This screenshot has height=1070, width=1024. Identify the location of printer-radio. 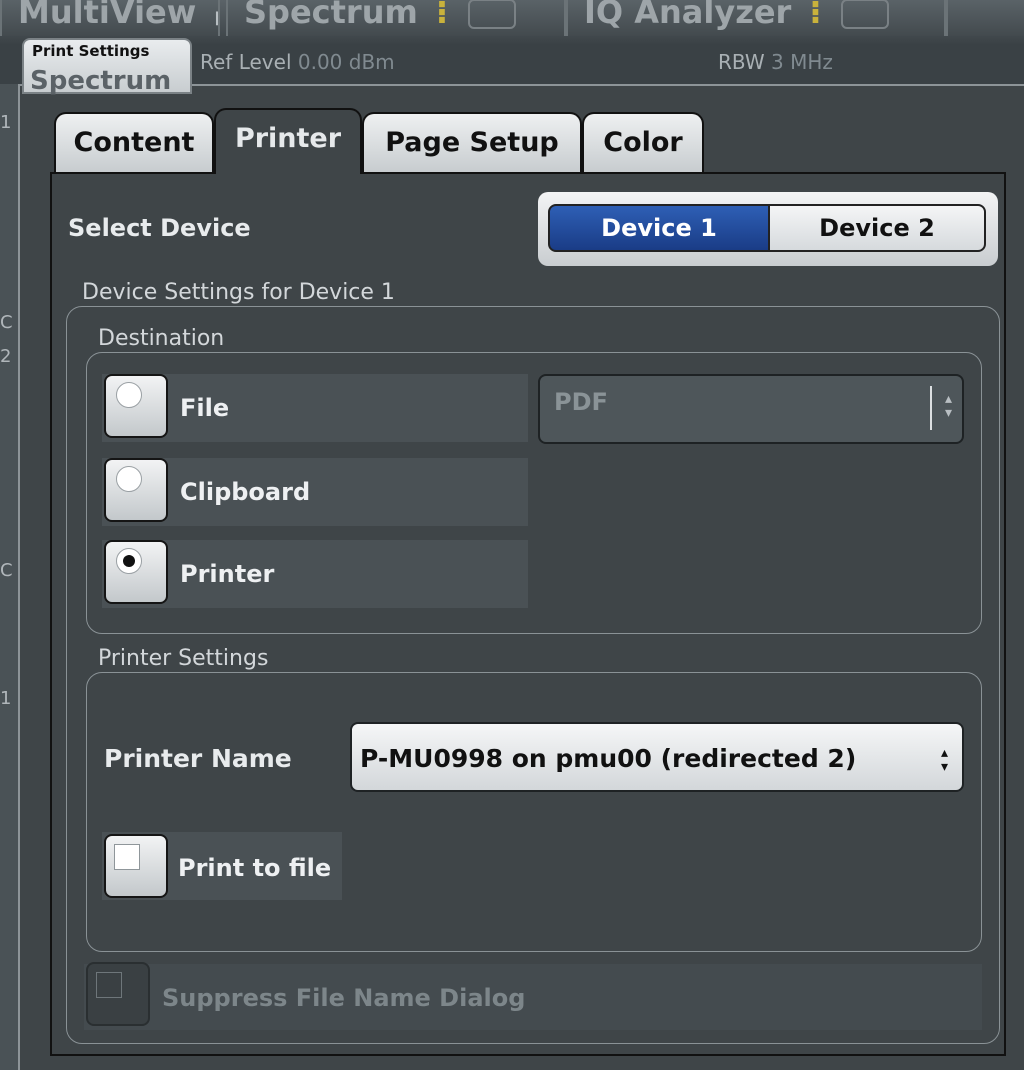
(136, 572).